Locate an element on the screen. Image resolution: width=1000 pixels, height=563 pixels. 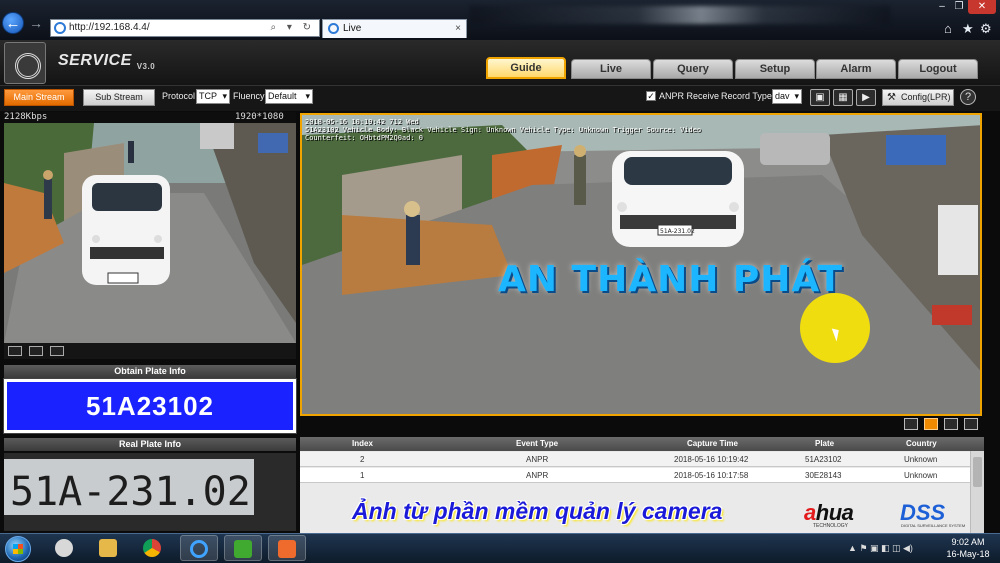
single-view-icon is located at coordinates (911, 424).